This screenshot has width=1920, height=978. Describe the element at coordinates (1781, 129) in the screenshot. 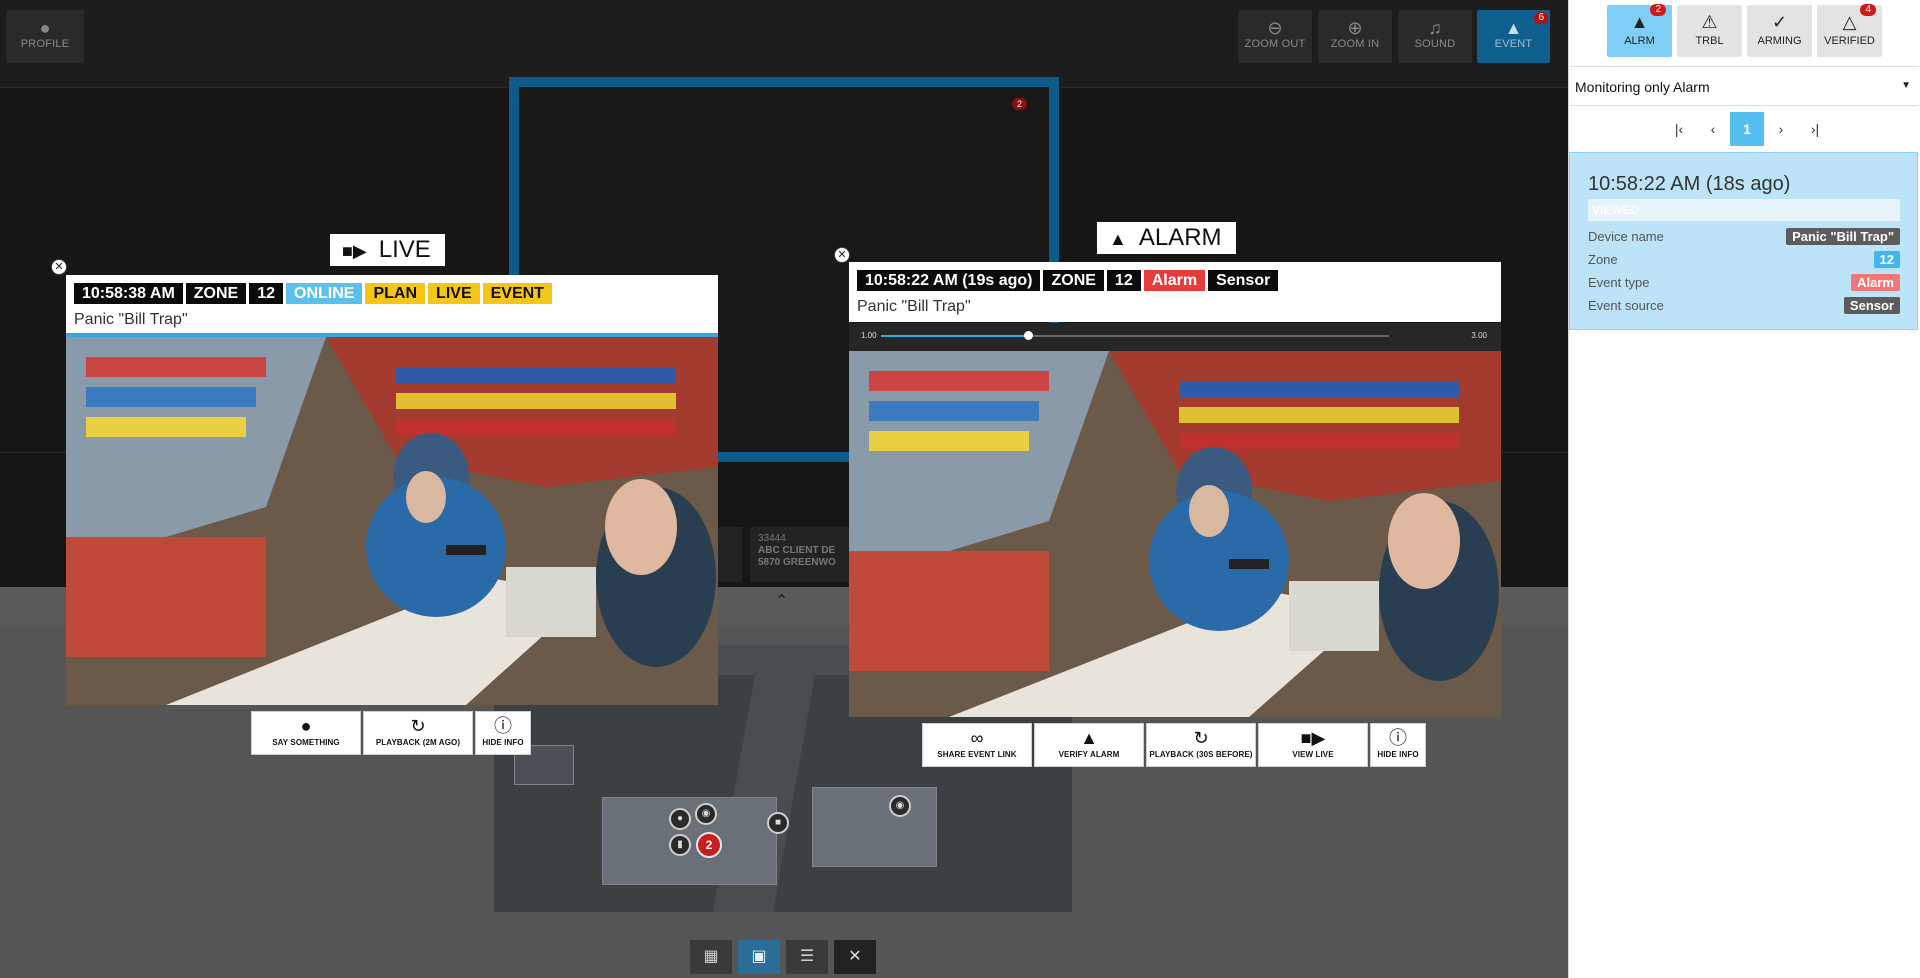

I see `next-page-icon: ›` at that location.